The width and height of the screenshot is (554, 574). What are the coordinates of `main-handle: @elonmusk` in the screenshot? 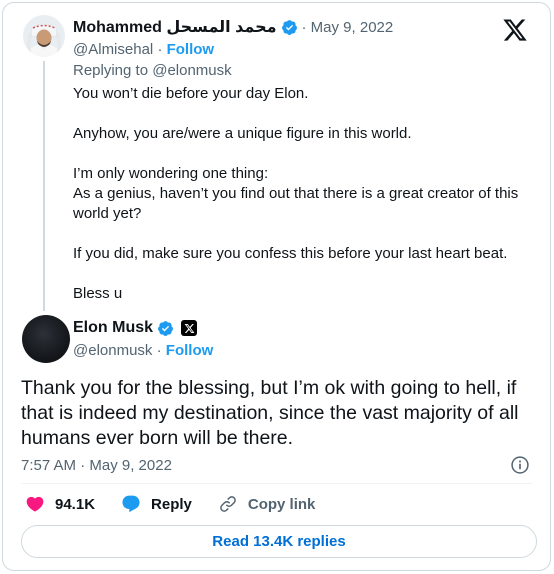 It's located at (112, 350).